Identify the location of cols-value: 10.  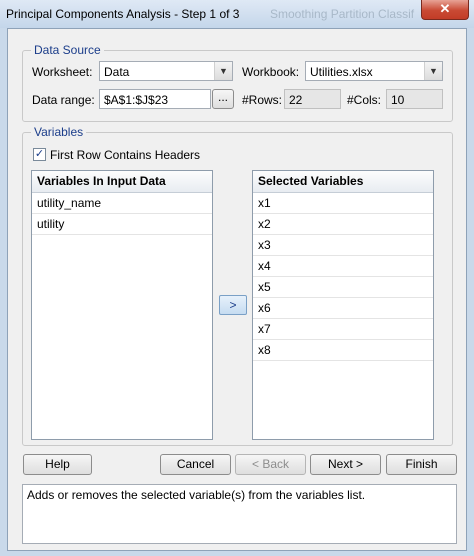
(398, 100).